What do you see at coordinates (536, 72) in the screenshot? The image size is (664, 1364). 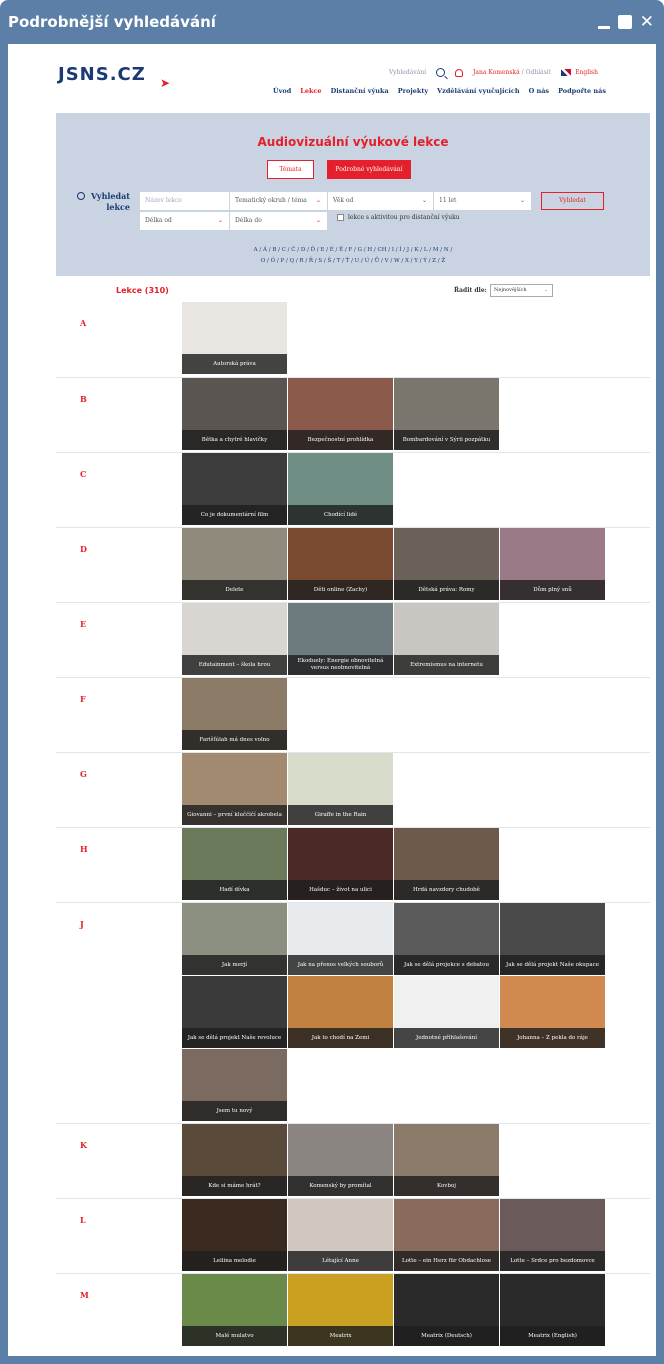 I see `logout-link: / Odhlásit` at bounding box center [536, 72].